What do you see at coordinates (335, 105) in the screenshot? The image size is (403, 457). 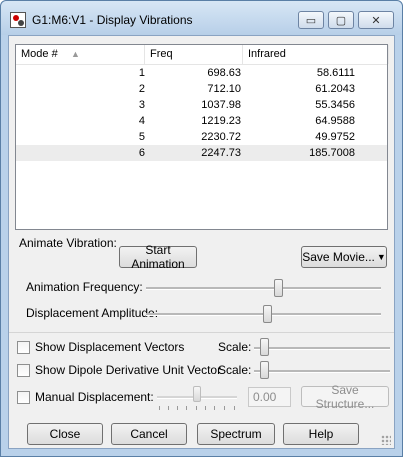 I see `infrared-cell: 55.3456` at bounding box center [335, 105].